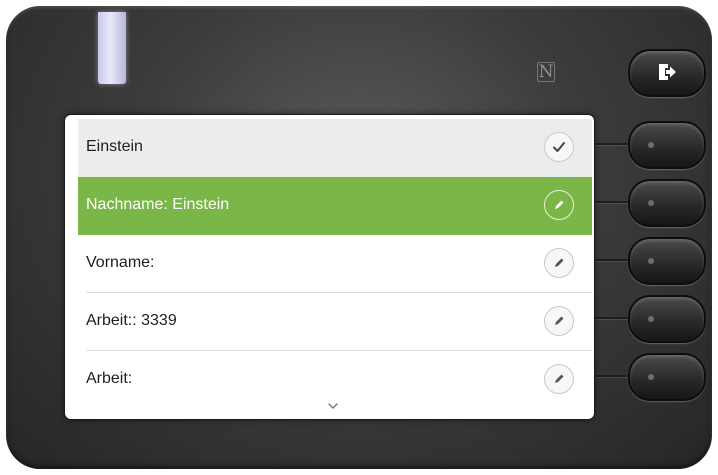  I want to click on row-label: Arbeit:: 3339, so click(131, 320).